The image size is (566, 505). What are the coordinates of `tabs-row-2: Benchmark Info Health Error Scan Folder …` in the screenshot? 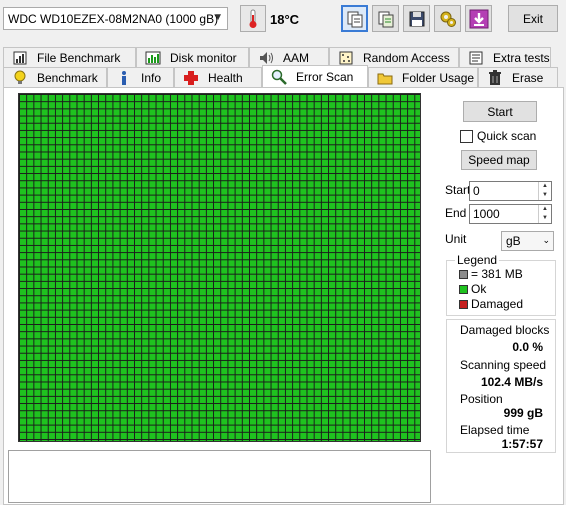 It's located at (280, 76).